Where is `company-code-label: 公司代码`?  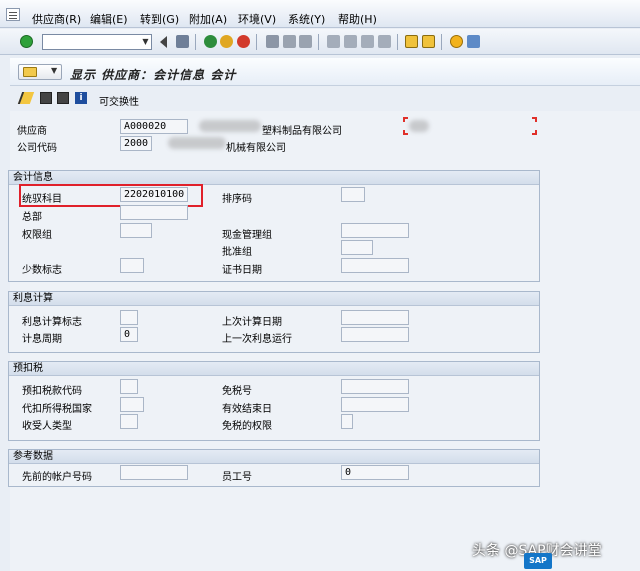 company-code-label: 公司代码 is located at coordinates (37, 148).